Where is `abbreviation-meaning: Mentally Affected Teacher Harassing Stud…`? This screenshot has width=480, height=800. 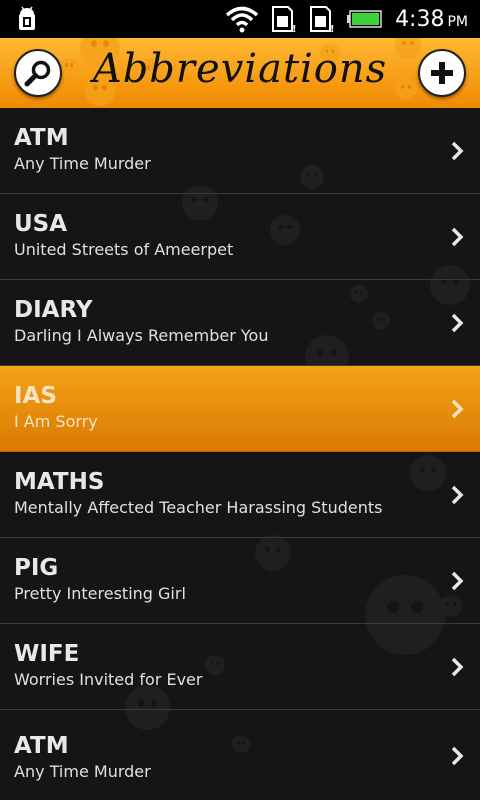
abbreviation-meaning: Mentally Affected Teacher Harassing Stud… is located at coordinates (198, 507).